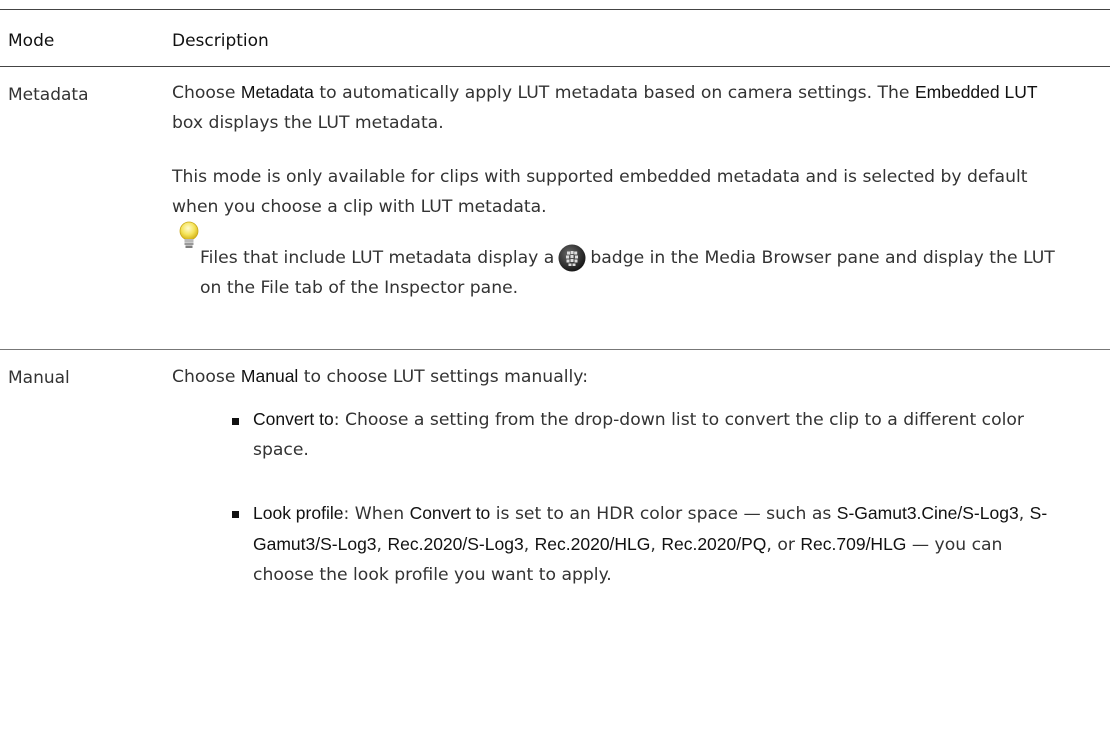  I want to click on header-bottom-rule, so click(555, 66).